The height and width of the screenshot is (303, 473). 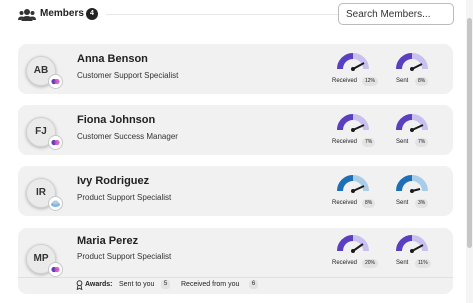 What do you see at coordinates (165, 284) in the screenshot?
I see `awards-sent-count: 5` at bounding box center [165, 284].